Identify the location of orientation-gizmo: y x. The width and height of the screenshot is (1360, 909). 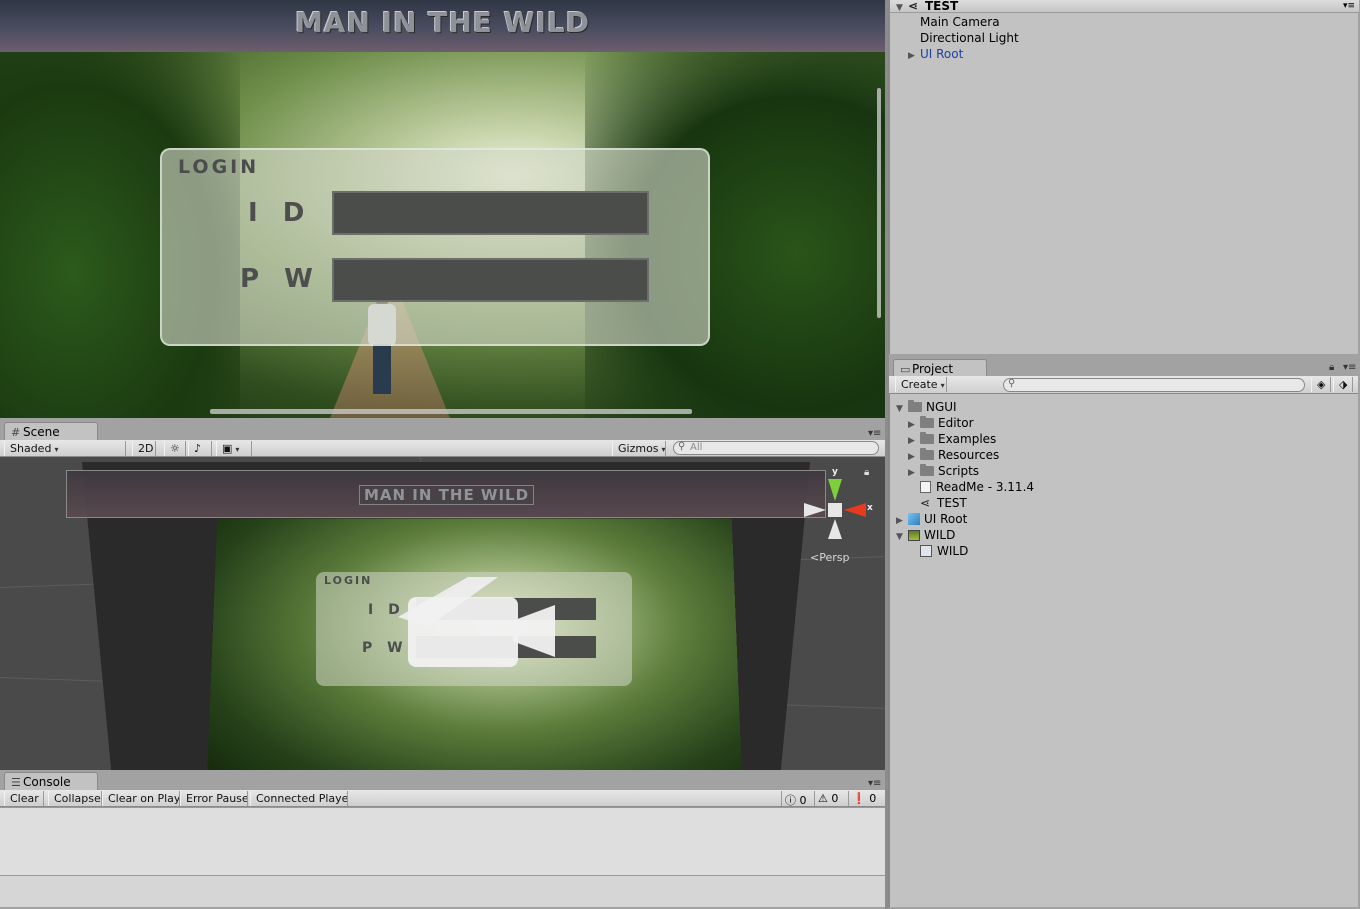
(840, 507).